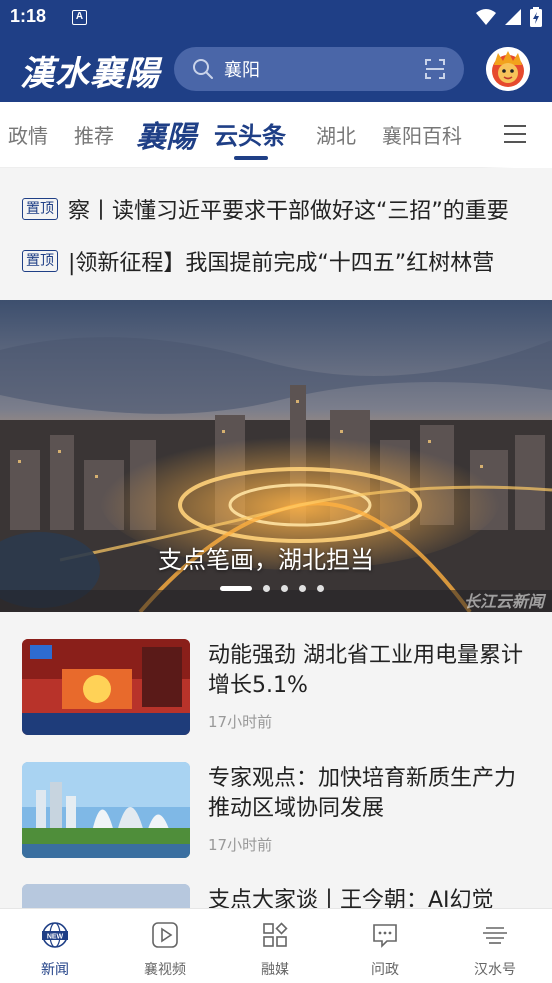  I want to click on nav-label: 新闻, so click(55, 970).